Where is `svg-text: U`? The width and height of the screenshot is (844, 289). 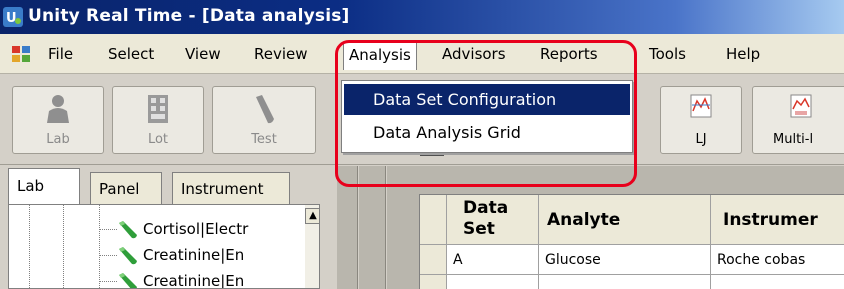 svg-text: U is located at coordinates (11, 18).